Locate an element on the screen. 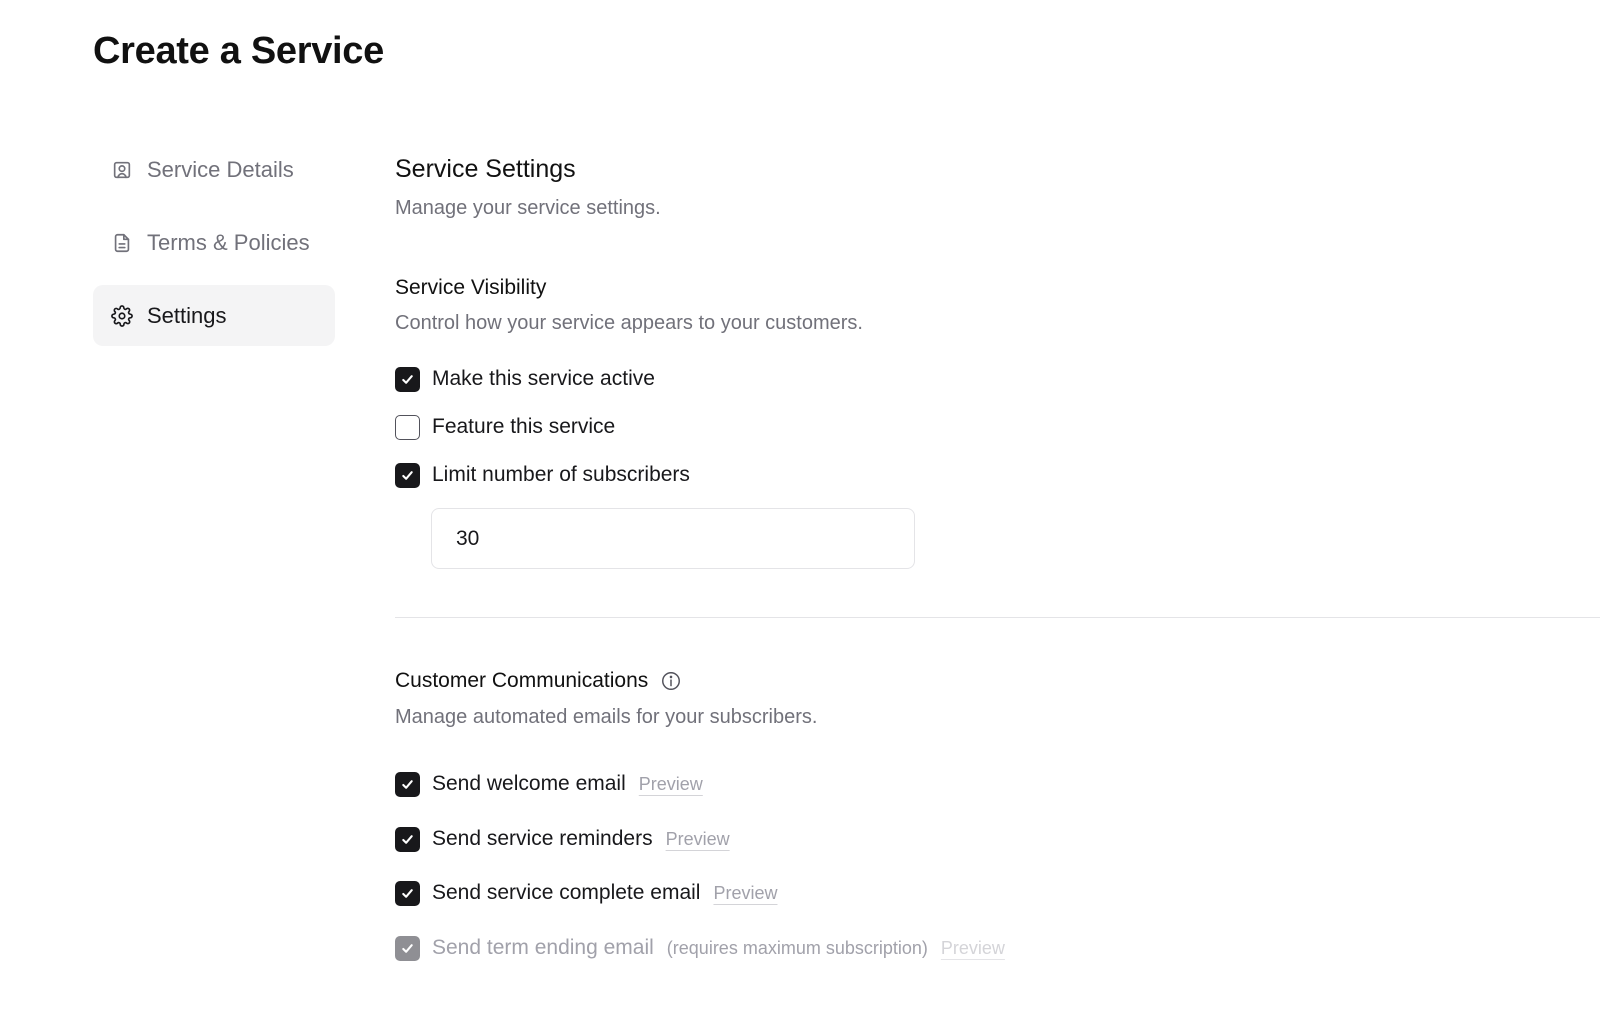 The image size is (1600, 1028). option-label: Make this service active is located at coordinates (543, 378).